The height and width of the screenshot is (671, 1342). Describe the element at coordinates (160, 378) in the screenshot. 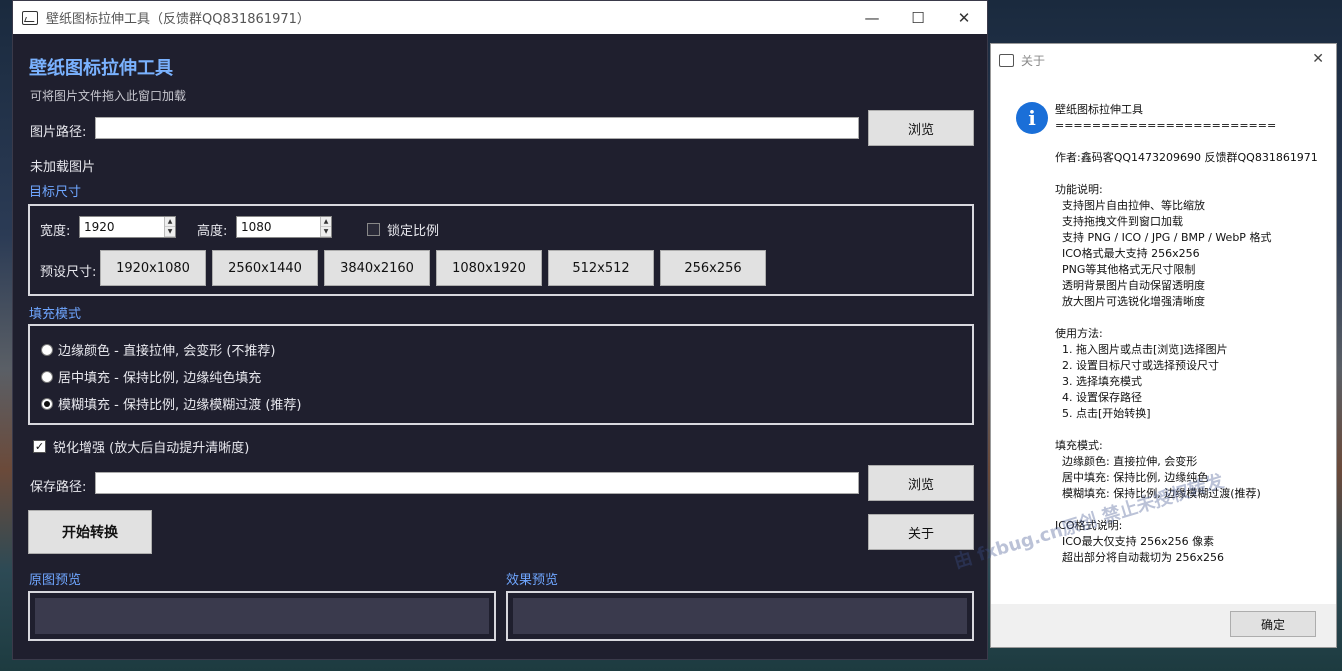

I see `fill-mode-center-label: 居中填充 - 保持比例, 边缘纯色填充` at that location.